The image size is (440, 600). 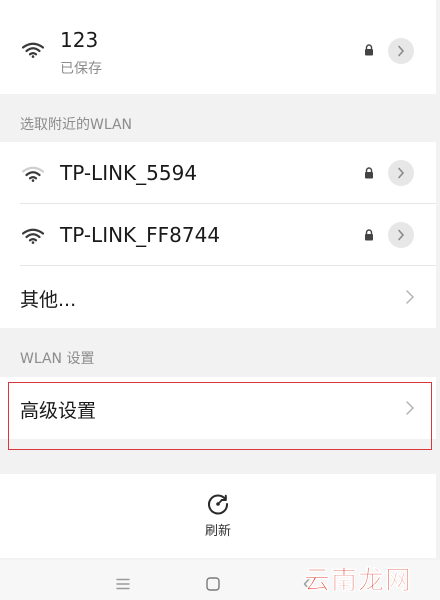 What do you see at coordinates (58, 411) in the screenshot?
I see `advanced-settings-label: 高级设置` at bounding box center [58, 411].